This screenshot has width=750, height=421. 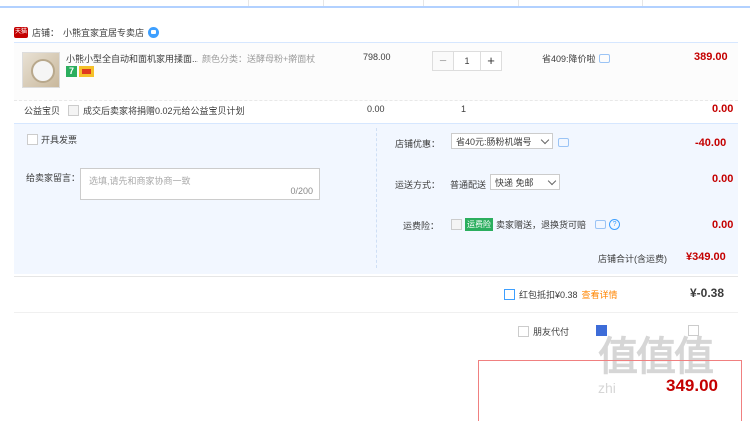 What do you see at coordinates (548, 295) in the screenshot?
I see `redpacket-label: 红包抵扣¥0.38` at bounding box center [548, 295].